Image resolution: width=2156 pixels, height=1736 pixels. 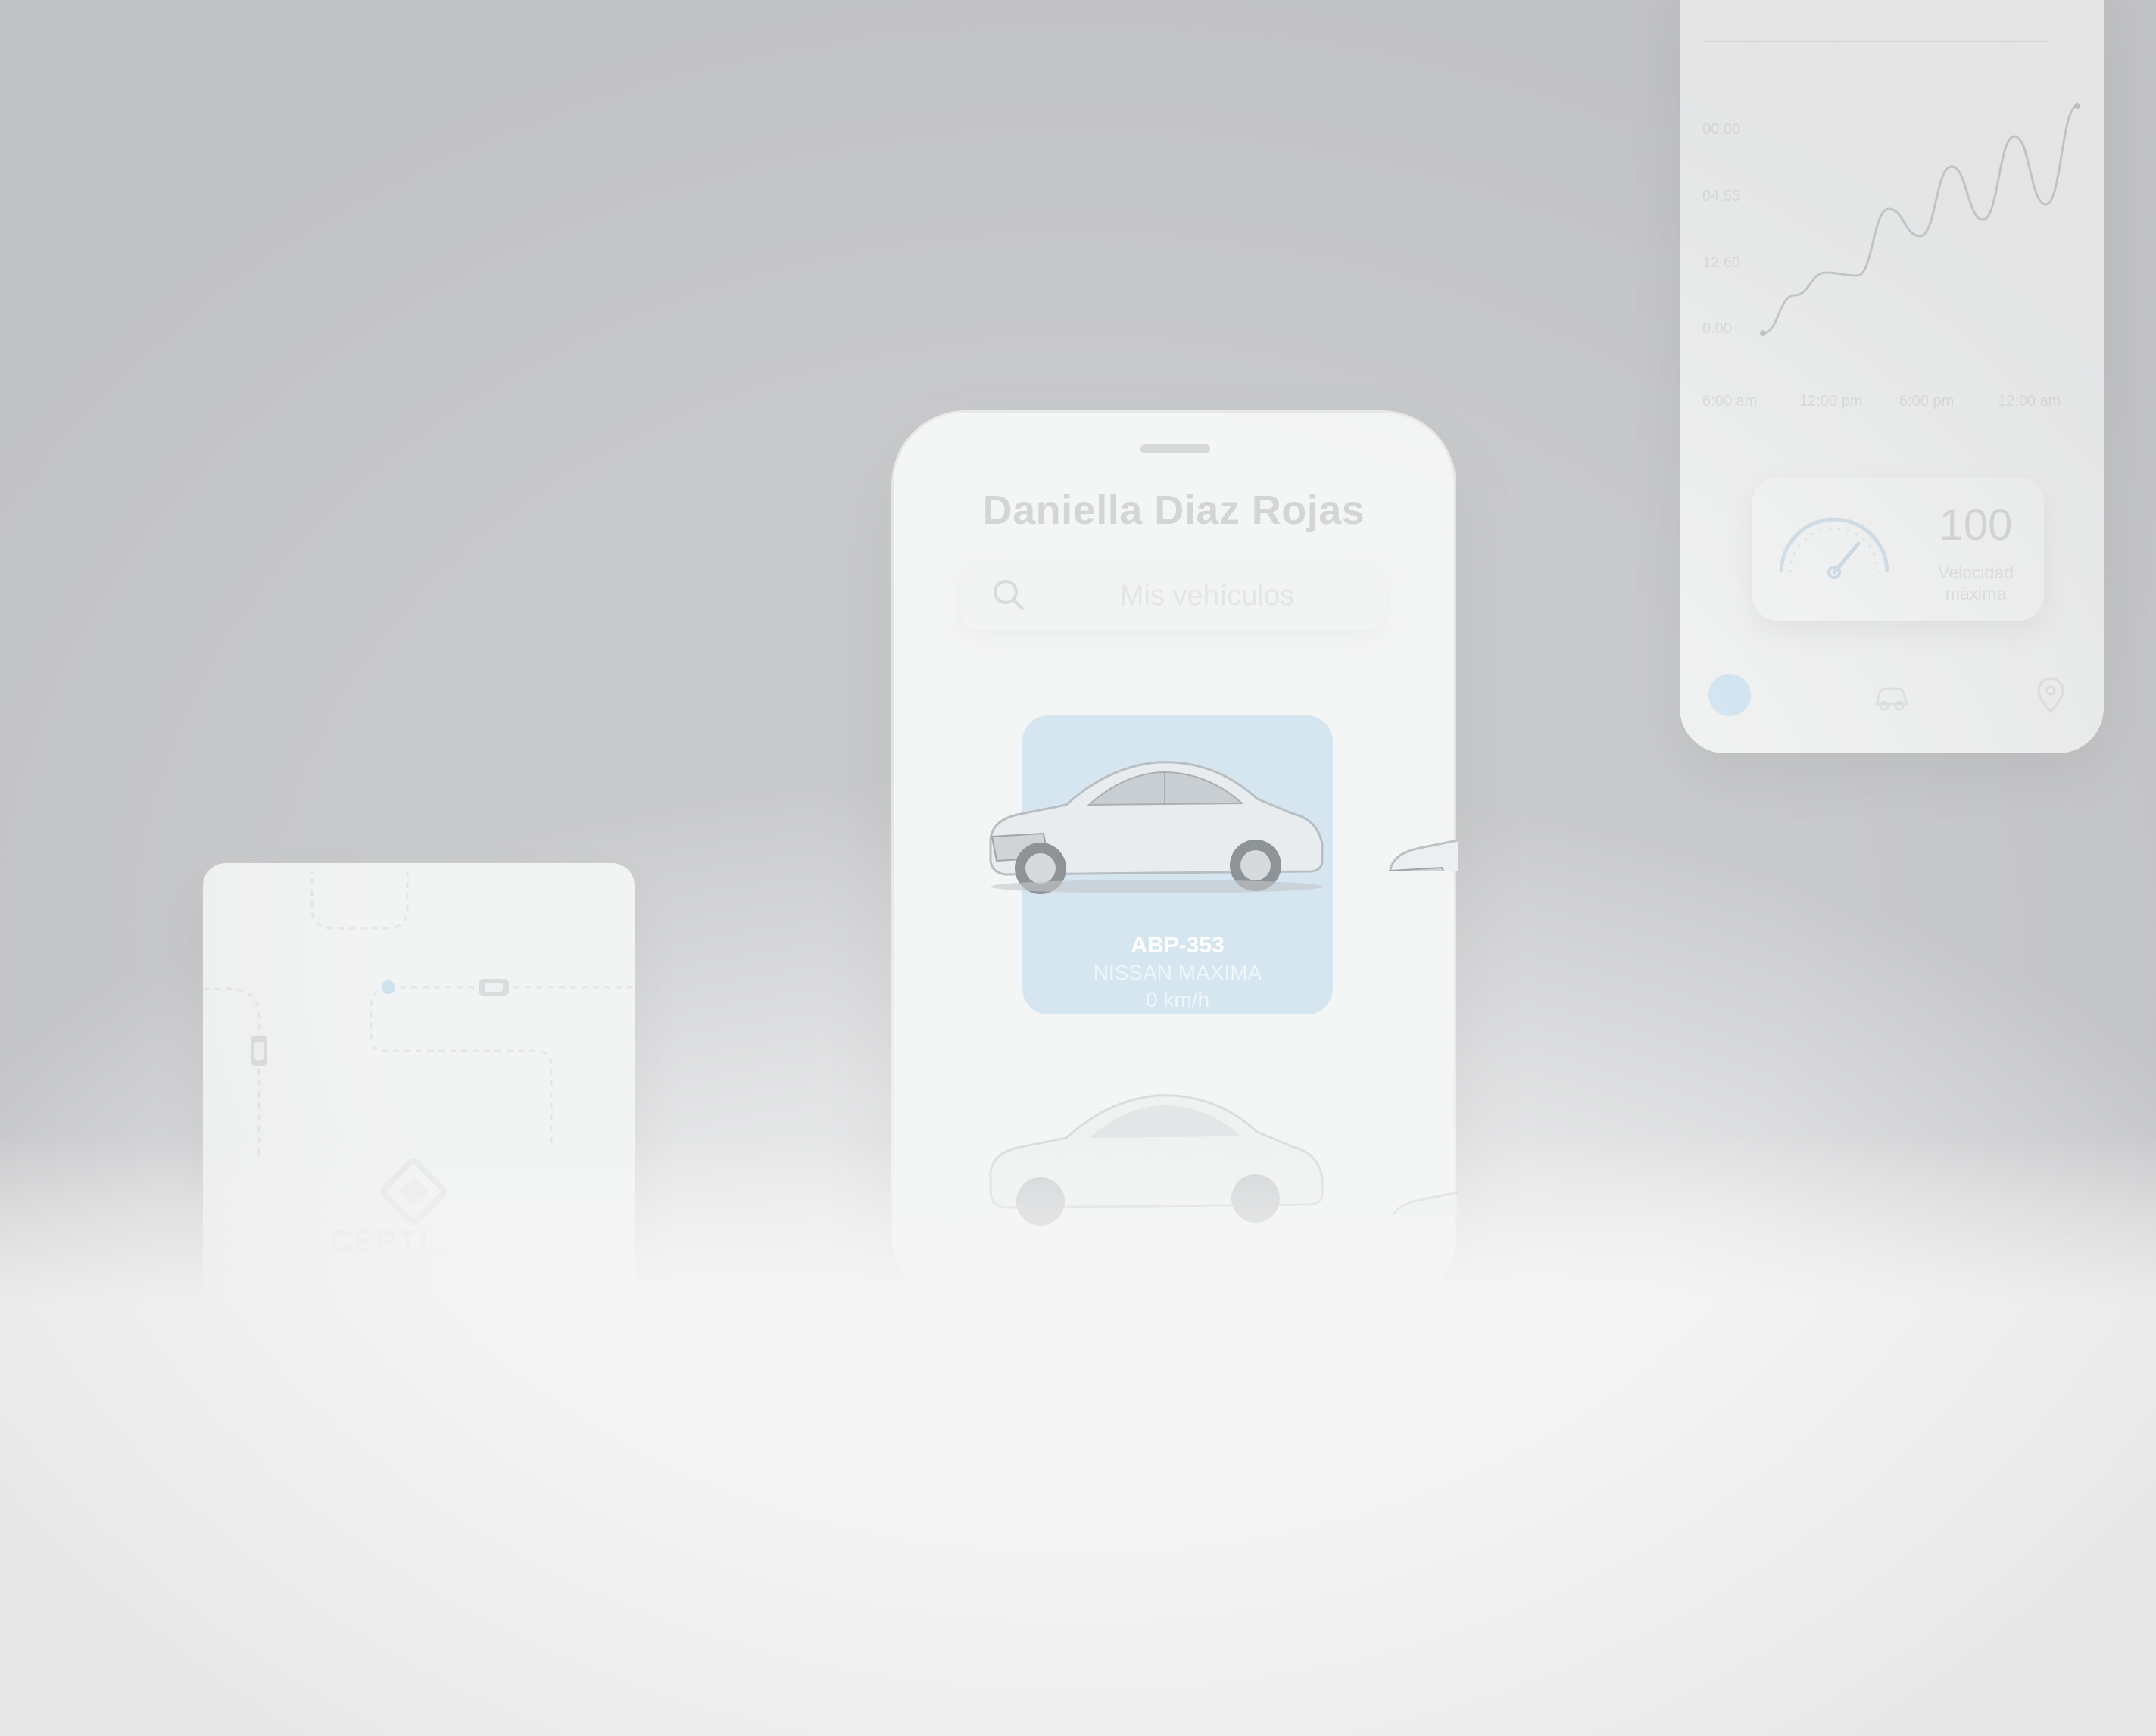 I want to click on x-tick-label: 12:00 pm, so click(x=1830, y=401).